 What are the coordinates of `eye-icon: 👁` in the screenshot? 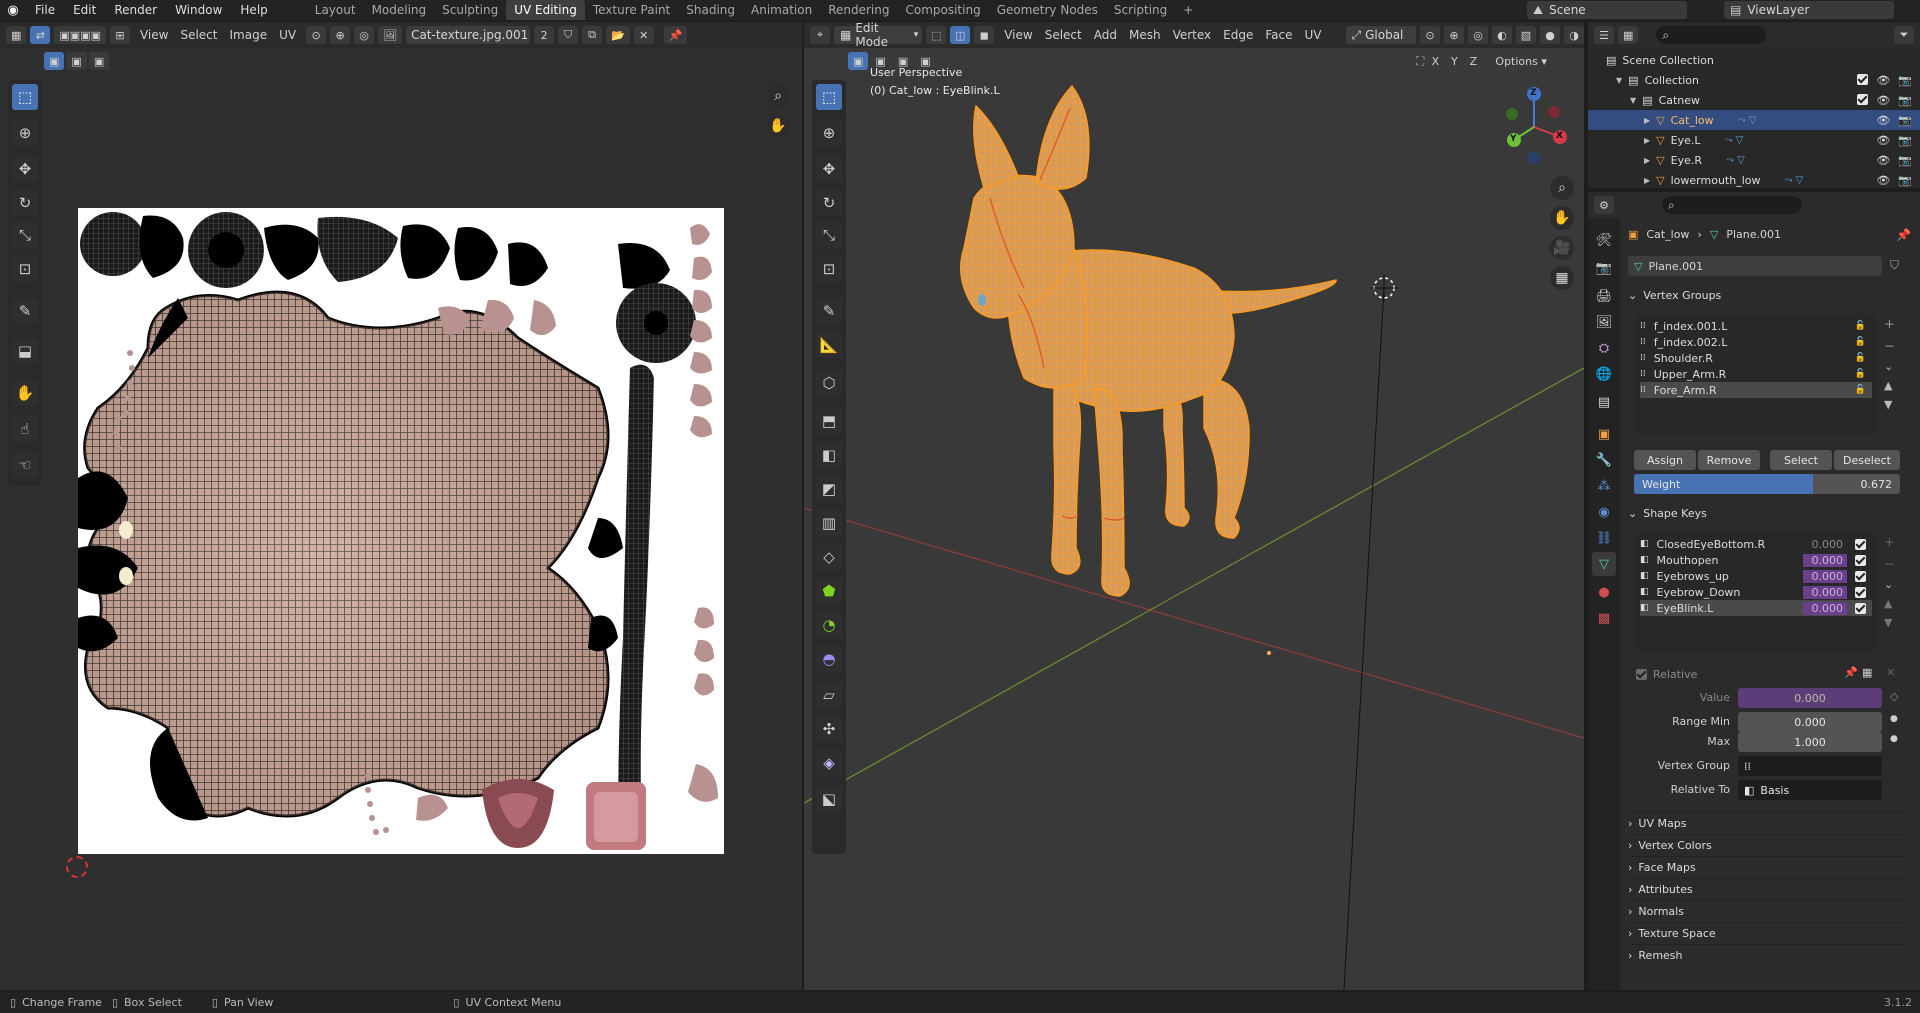 It's located at (1883, 100).